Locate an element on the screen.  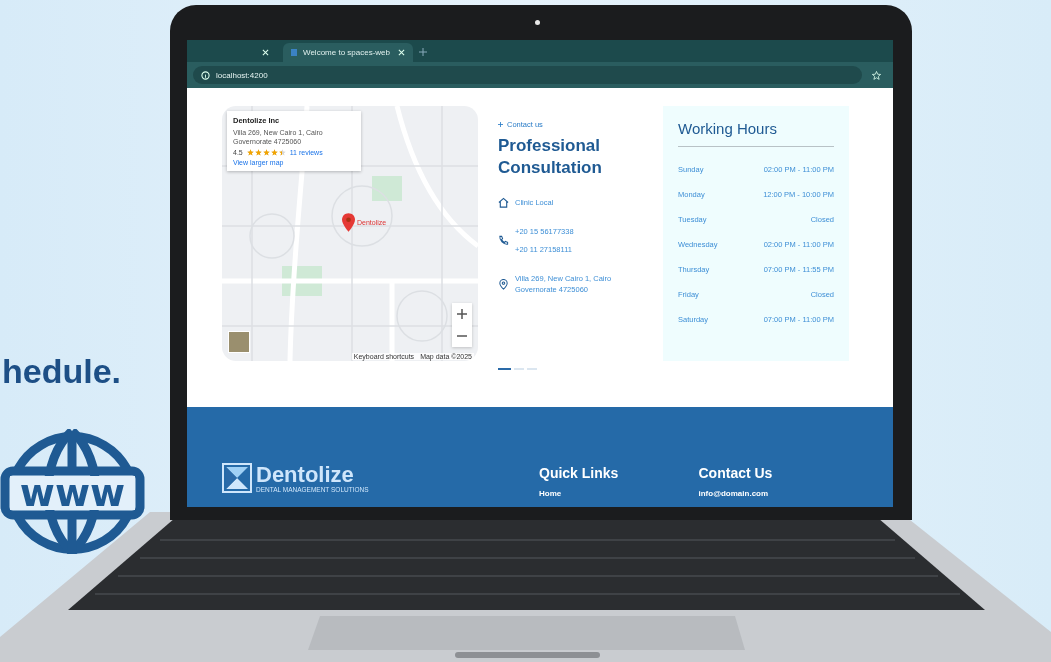
browser-tab: Welcome to spaces-web is located at coordinates (348, 52).